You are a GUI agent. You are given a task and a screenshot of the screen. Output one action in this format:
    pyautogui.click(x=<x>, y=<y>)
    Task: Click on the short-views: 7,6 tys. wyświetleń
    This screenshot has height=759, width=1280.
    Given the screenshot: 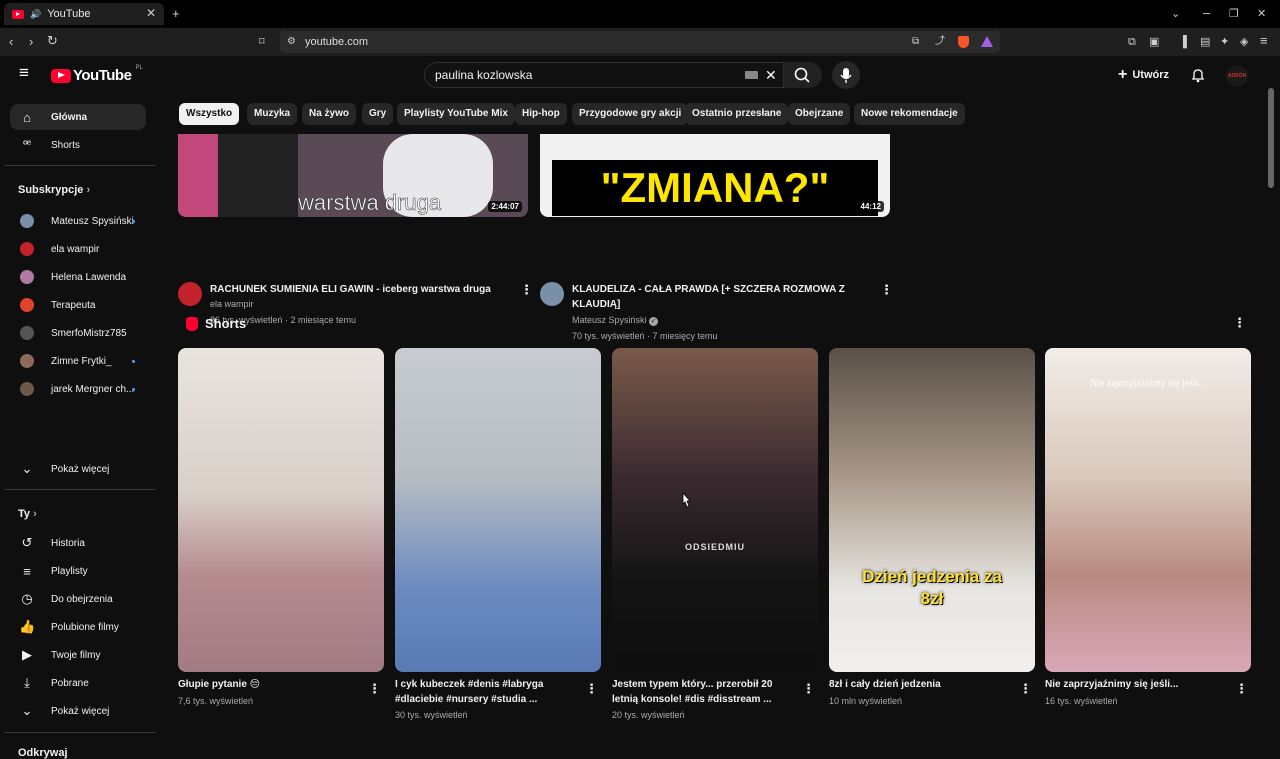 What is the action you would take?
    pyautogui.click(x=216, y=701)
    